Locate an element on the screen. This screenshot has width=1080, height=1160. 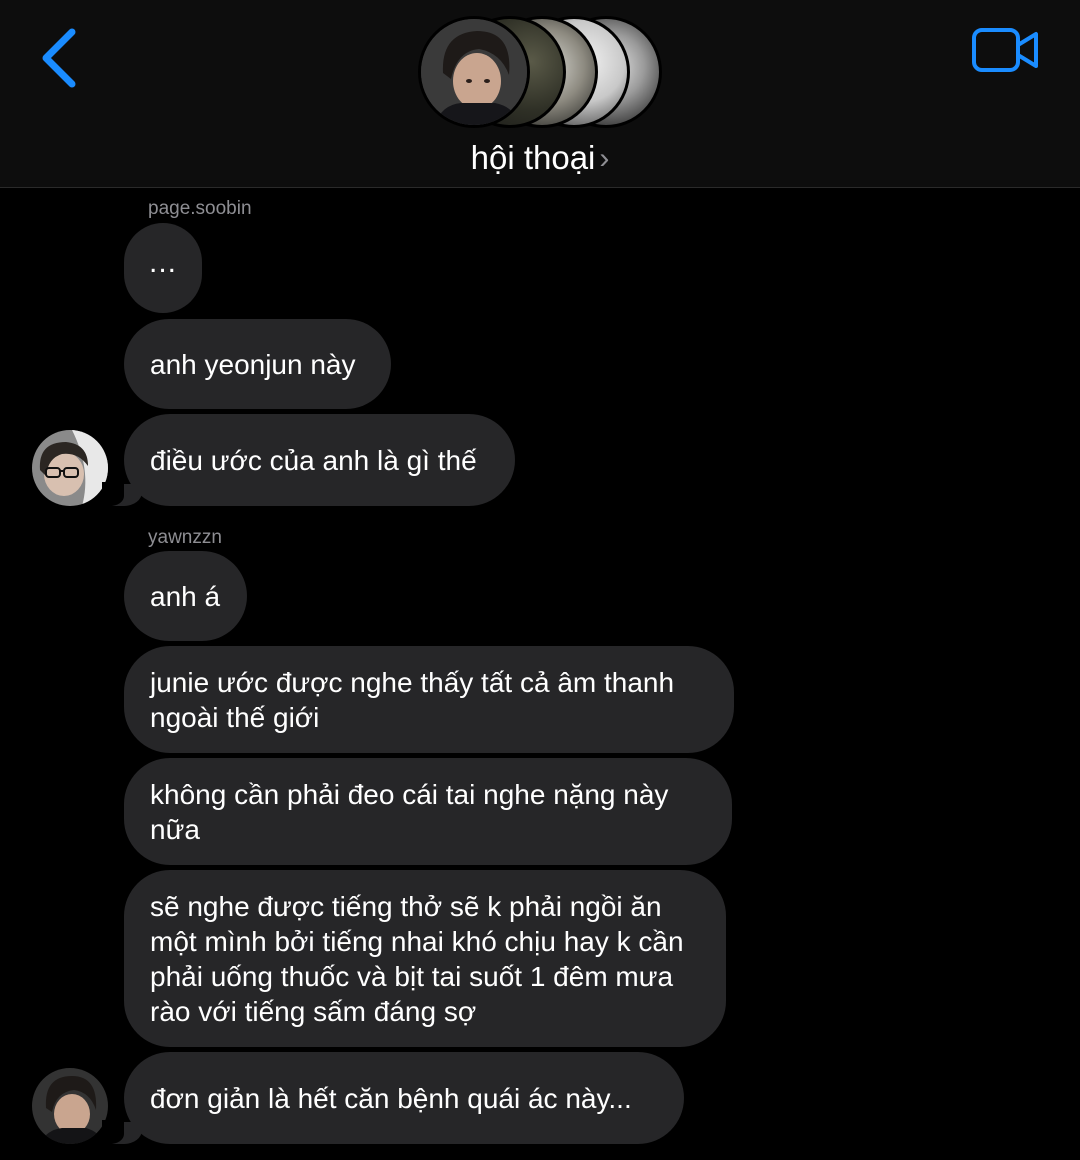
message-bubble: anh á is located at coordinates (185, 596).